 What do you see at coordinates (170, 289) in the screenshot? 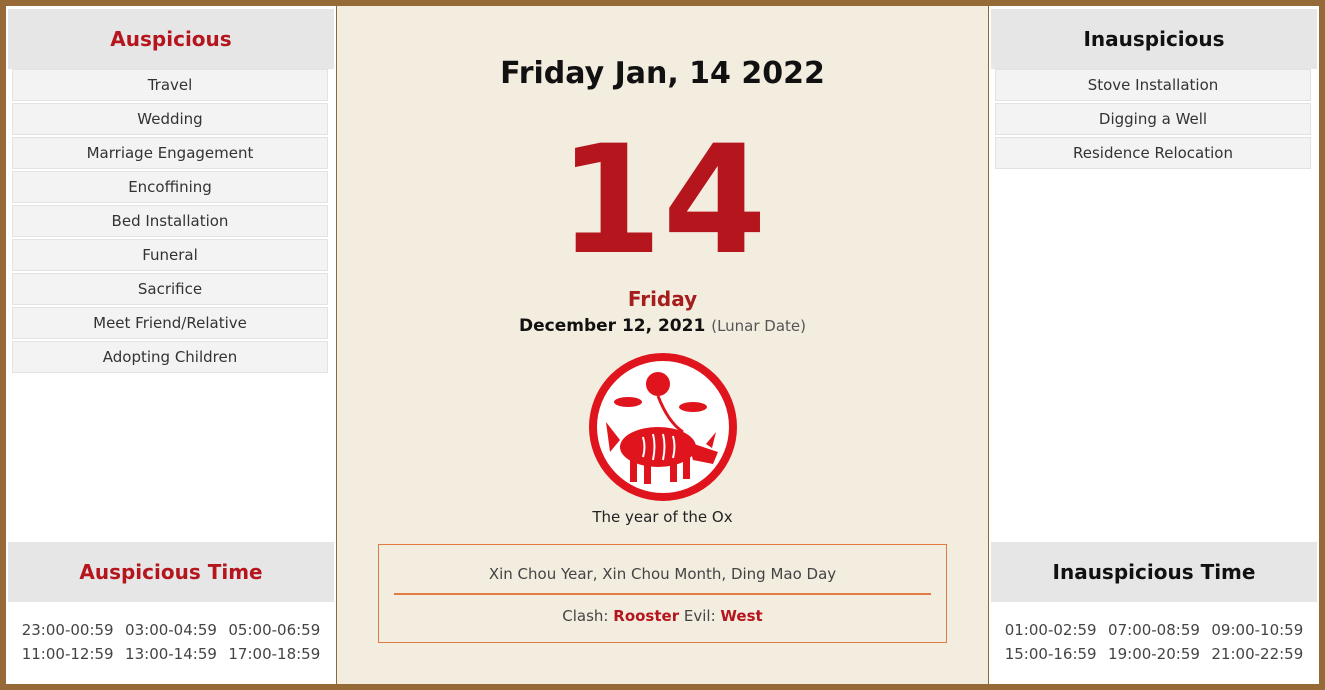
I see `auspicious-item: Sacrifice` at bounding box center [170, 289].